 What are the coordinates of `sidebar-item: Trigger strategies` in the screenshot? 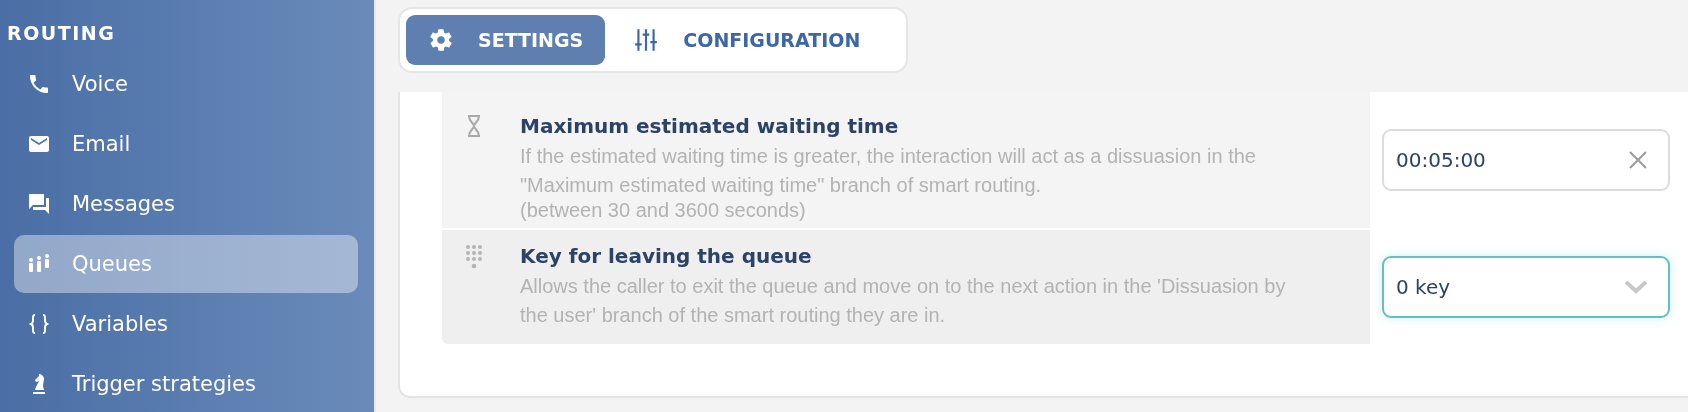 It's located at (186, 383).